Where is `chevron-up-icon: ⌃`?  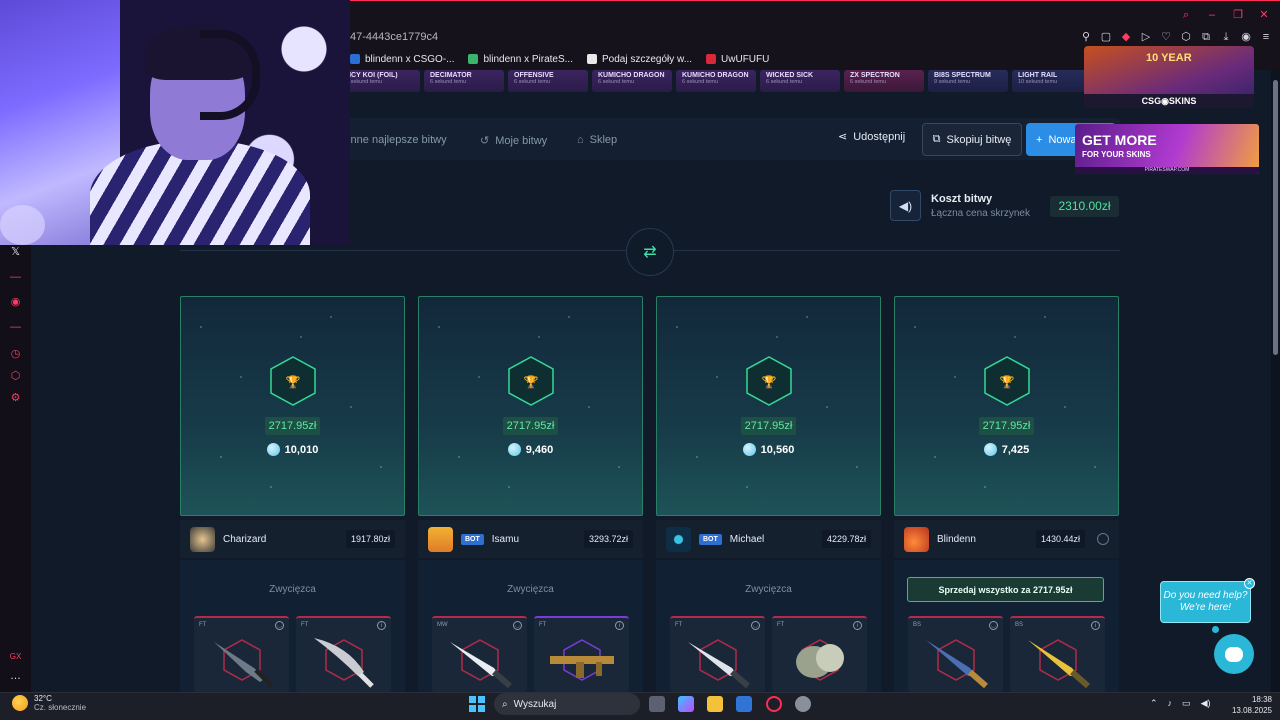 chevron-up-icon: ⌃ is located at coordinates (1154, 703).